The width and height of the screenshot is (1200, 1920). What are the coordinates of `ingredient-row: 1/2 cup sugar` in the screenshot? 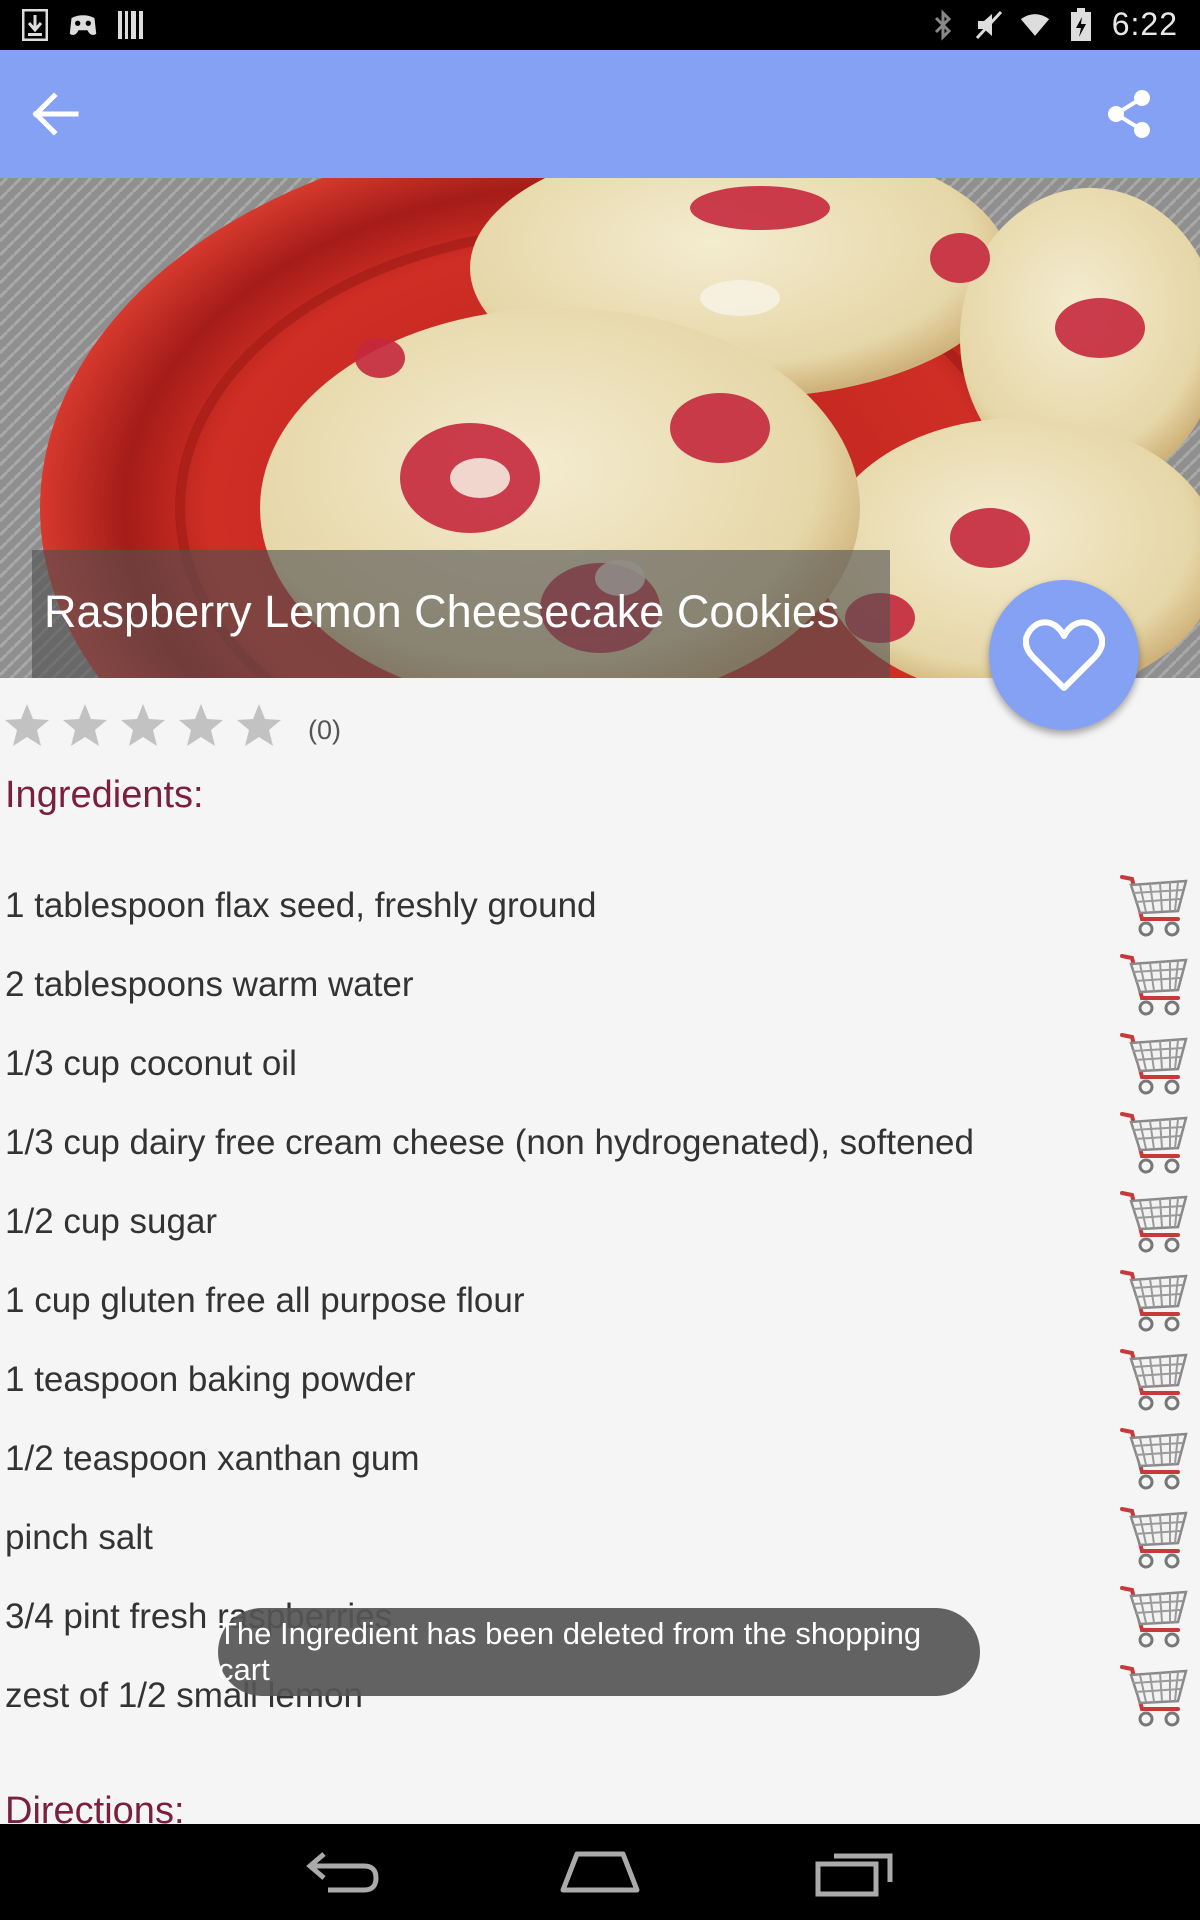 It's located at (600, 1217).